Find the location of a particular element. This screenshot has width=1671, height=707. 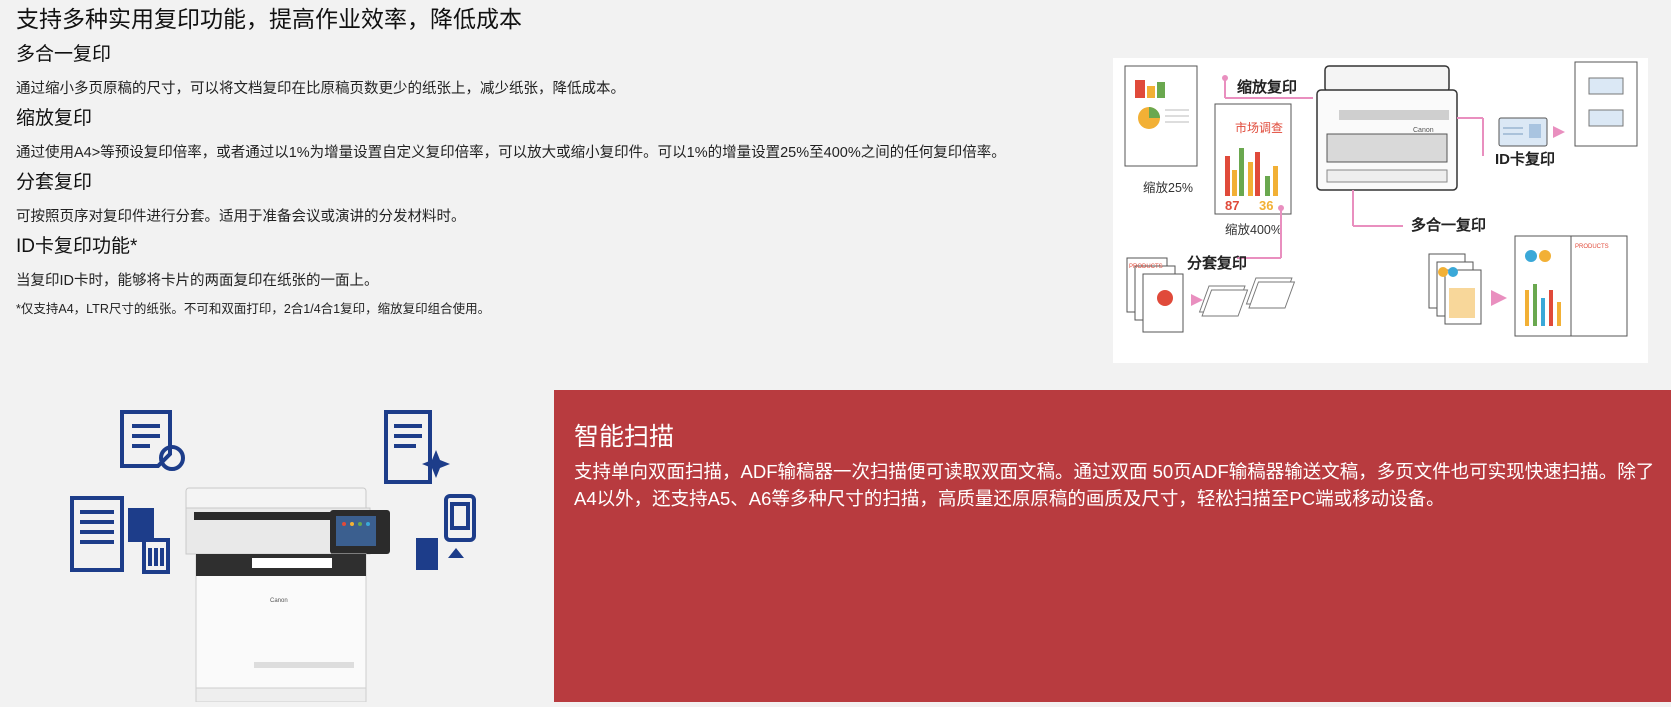

scanner-illustration-panel: Canon is located at coordinates (277, 546).